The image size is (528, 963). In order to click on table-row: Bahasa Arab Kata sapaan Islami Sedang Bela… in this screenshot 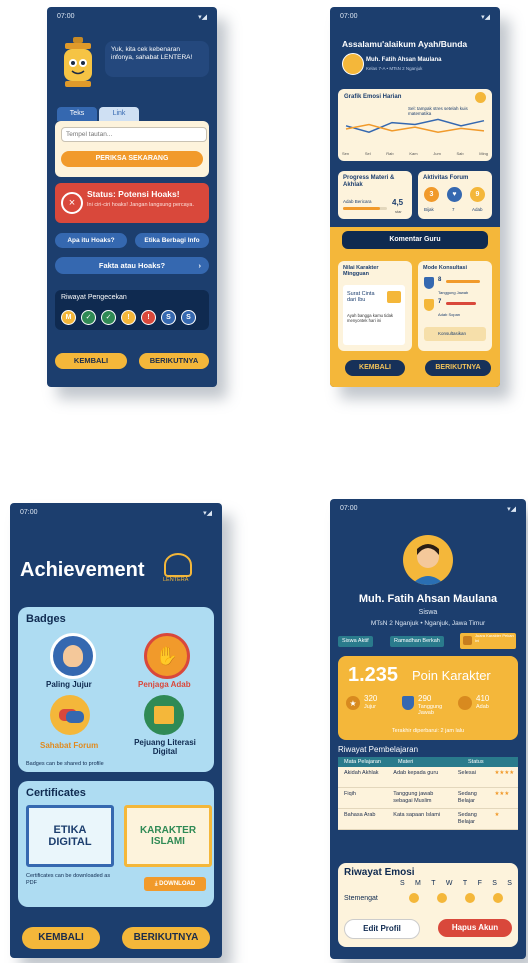, I will do `click(428, 819)`.